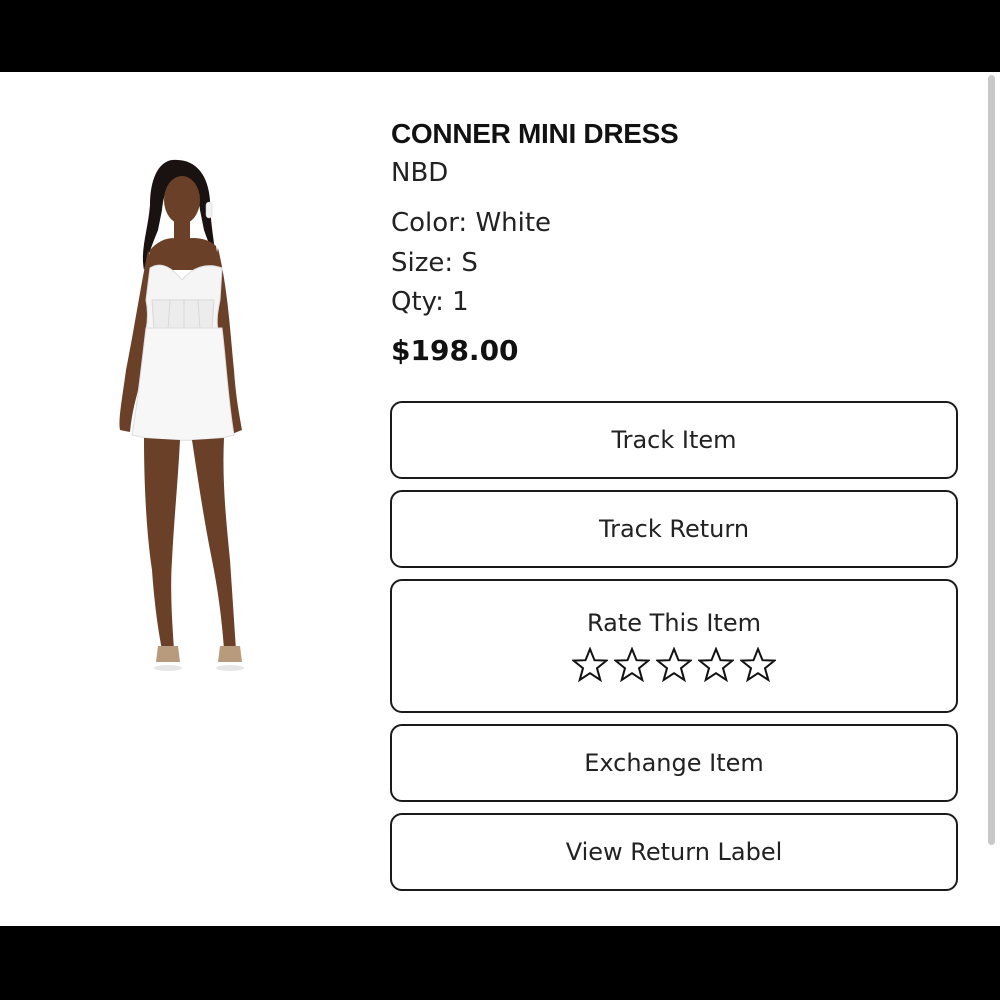 The height and width of the screenshot is (1000, 1000). What do you see at coordinates (535, 133) in the screenshot?
I see `product-title: CONNER MINI DRESS` at bounding box center [535, 133].